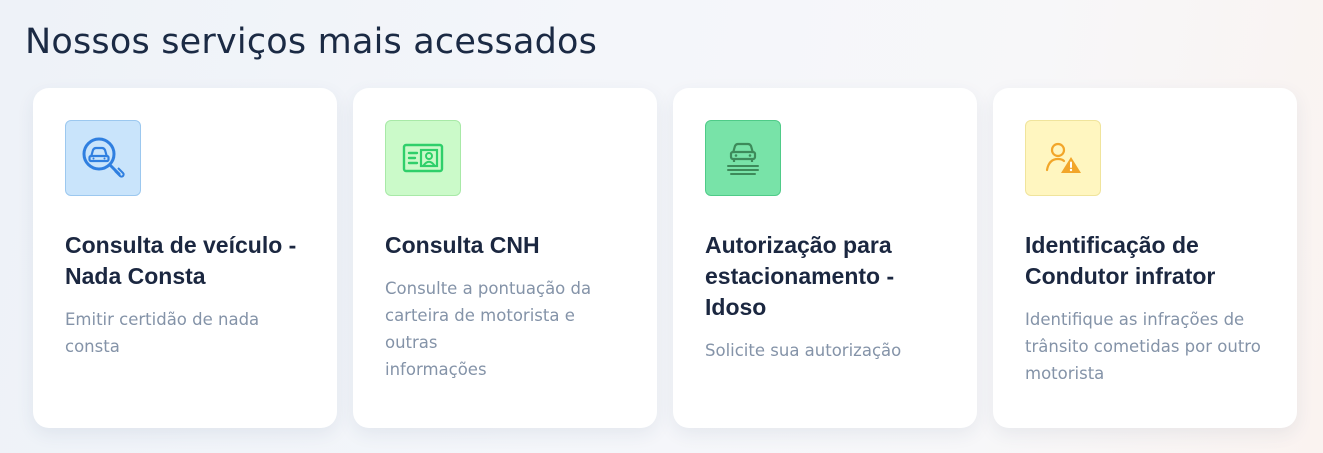 This screenshot has width=1323, height=453. Describe the element at coordinates (311, 42) in the screenshot. I see `section-title: Nossos serviços mais acessados` at that location.